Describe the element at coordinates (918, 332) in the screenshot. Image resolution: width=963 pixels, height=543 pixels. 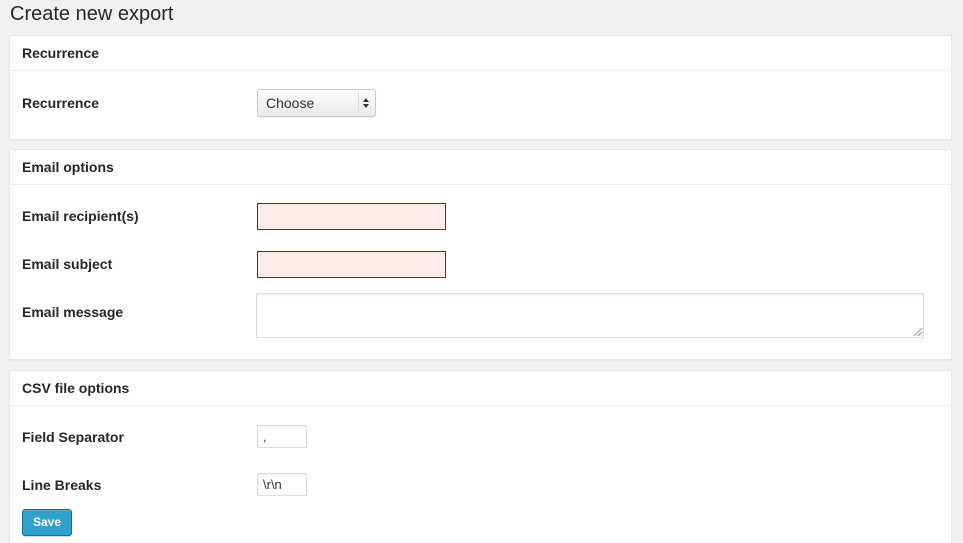
I see `resize-grip-icon` at that location.